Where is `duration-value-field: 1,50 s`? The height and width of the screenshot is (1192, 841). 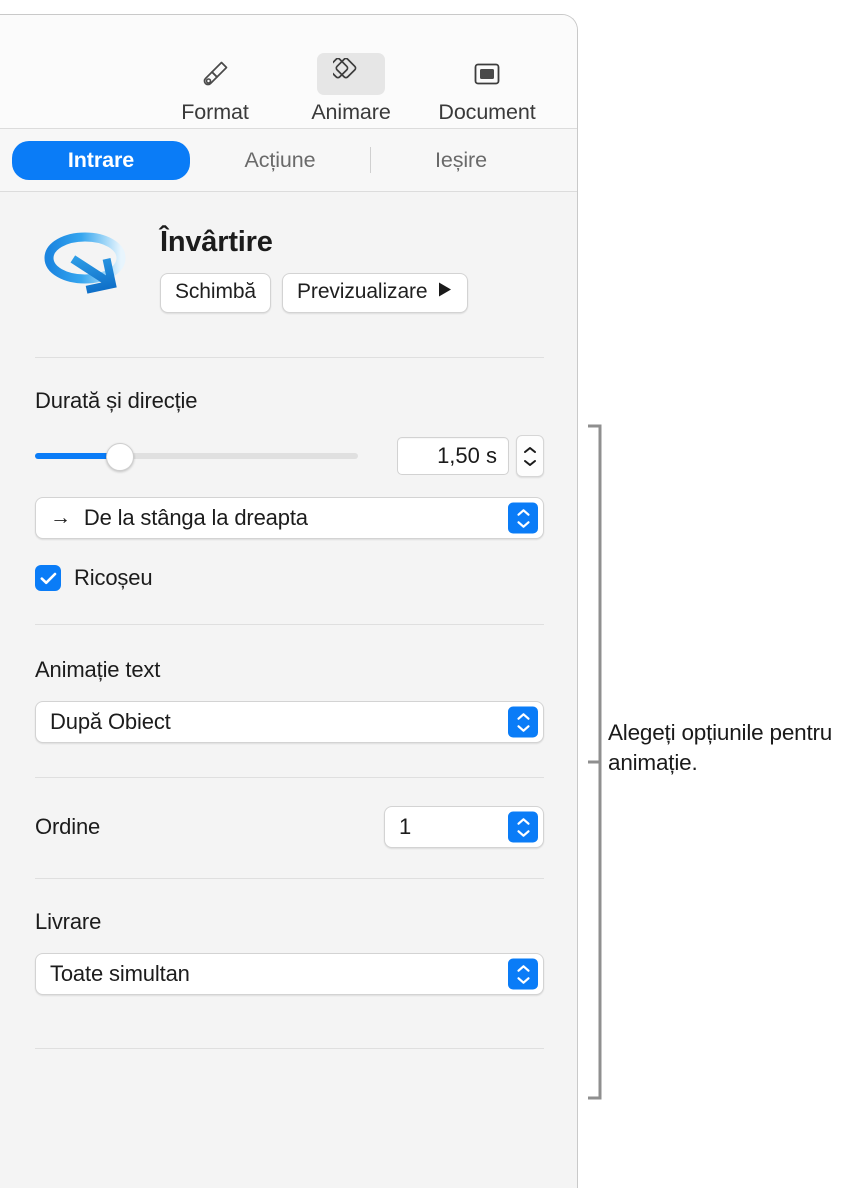
duration-value-field: 1,50 s is located at coordinates (453, 456).